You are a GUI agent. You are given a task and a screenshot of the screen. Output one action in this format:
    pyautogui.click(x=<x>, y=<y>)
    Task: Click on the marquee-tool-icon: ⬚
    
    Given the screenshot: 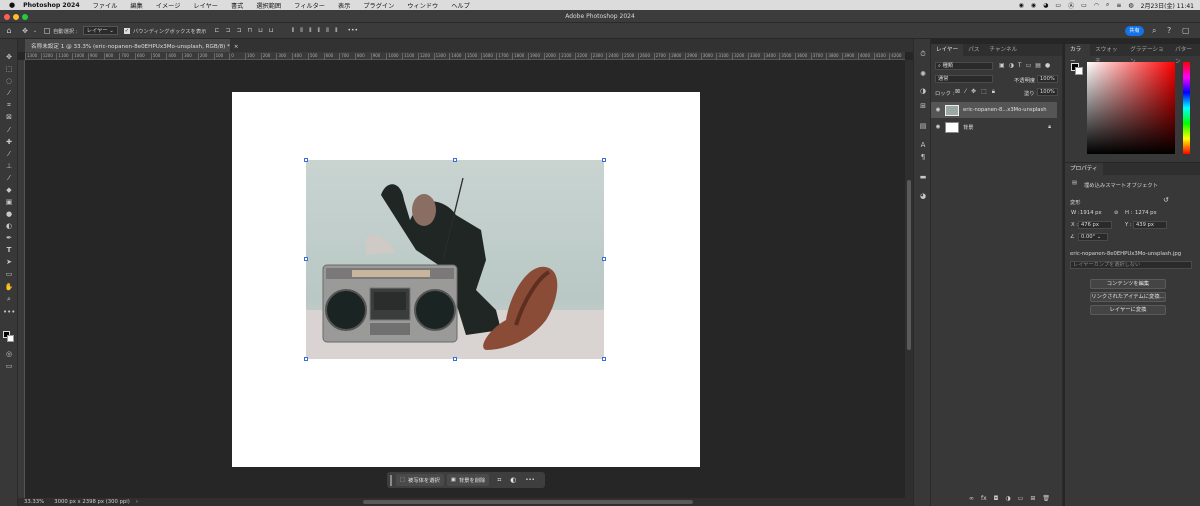 What is the action you would take?
    pyautogui.click(x=9, y=69)
    